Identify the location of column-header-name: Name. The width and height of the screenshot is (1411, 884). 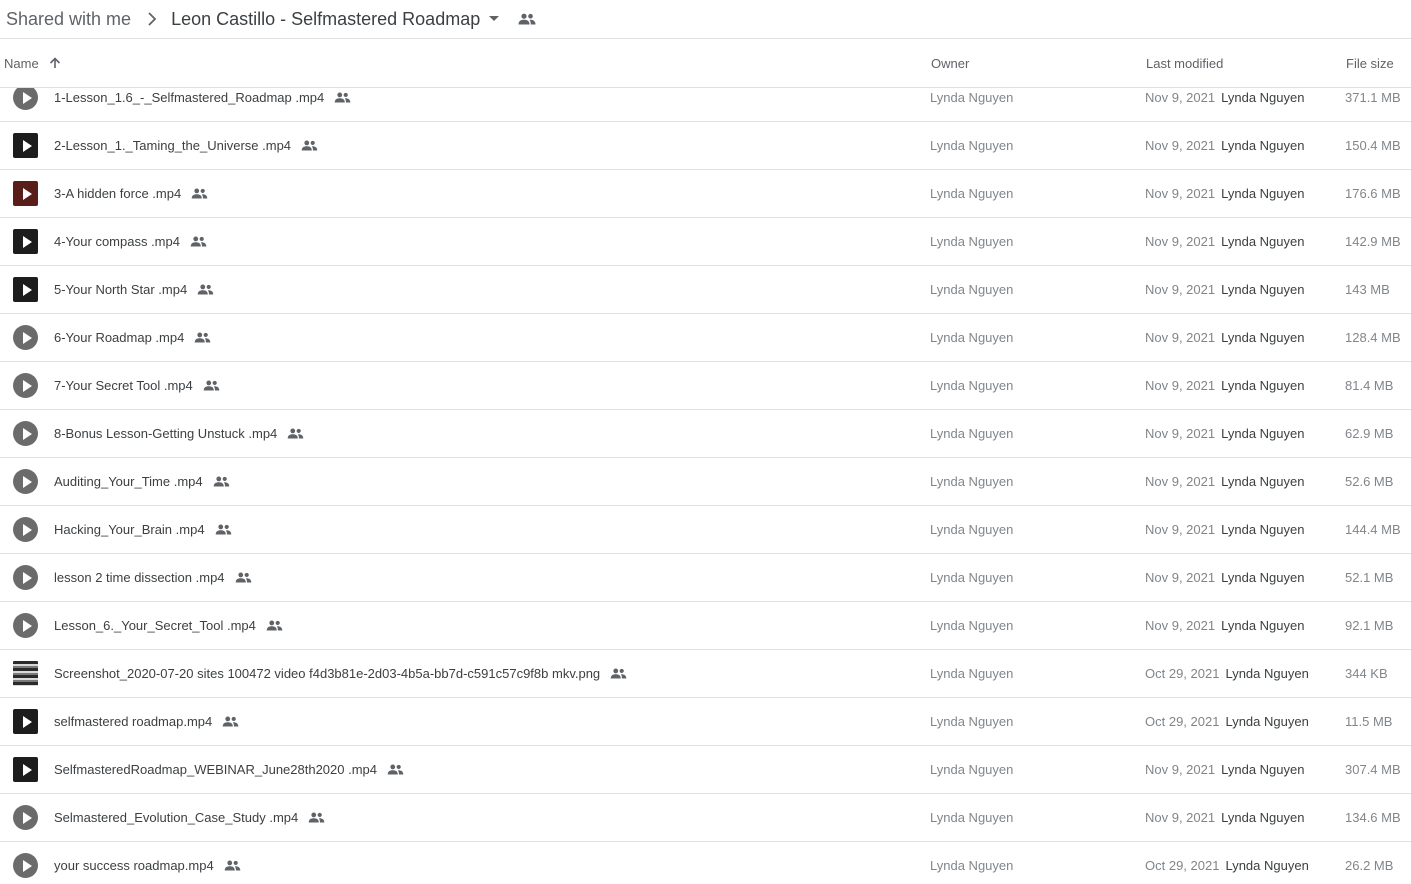
(32, 63).